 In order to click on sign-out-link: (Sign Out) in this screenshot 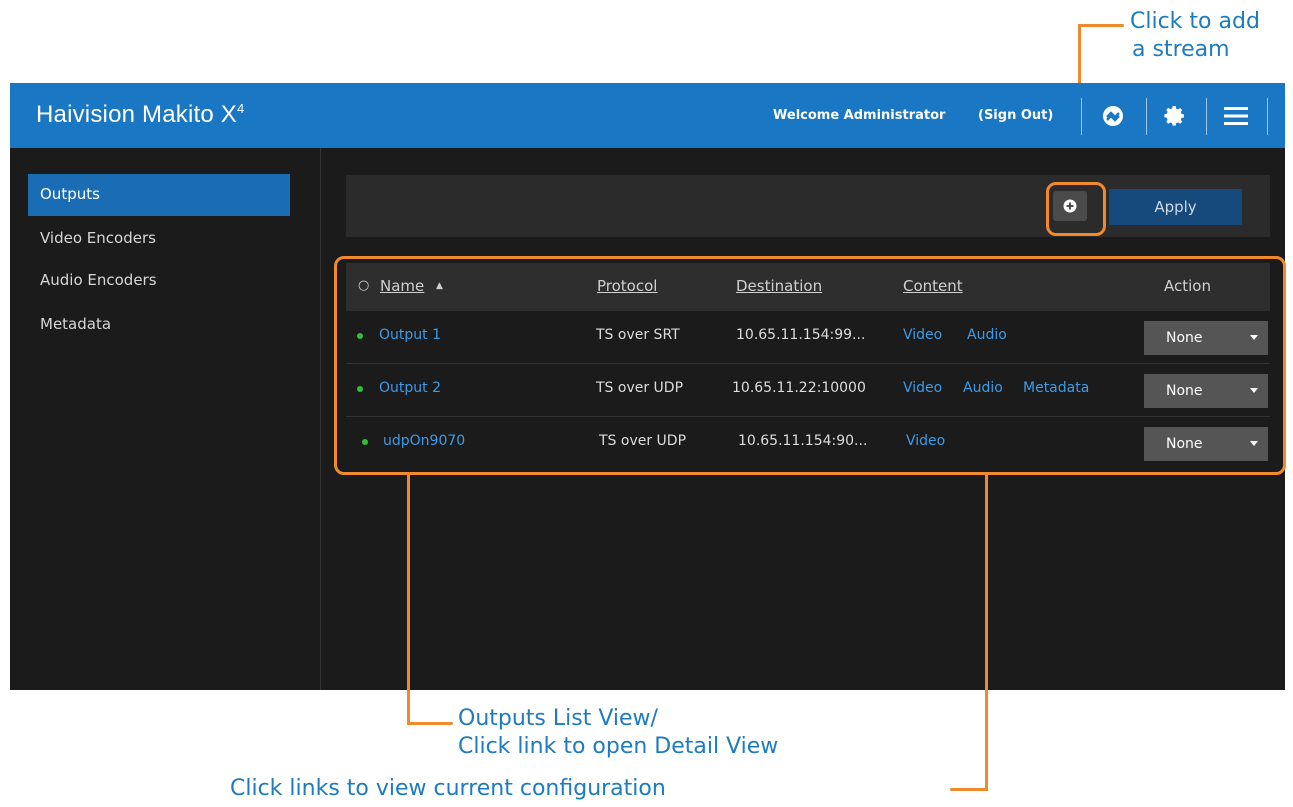, I will do `click(1015, 115)`.